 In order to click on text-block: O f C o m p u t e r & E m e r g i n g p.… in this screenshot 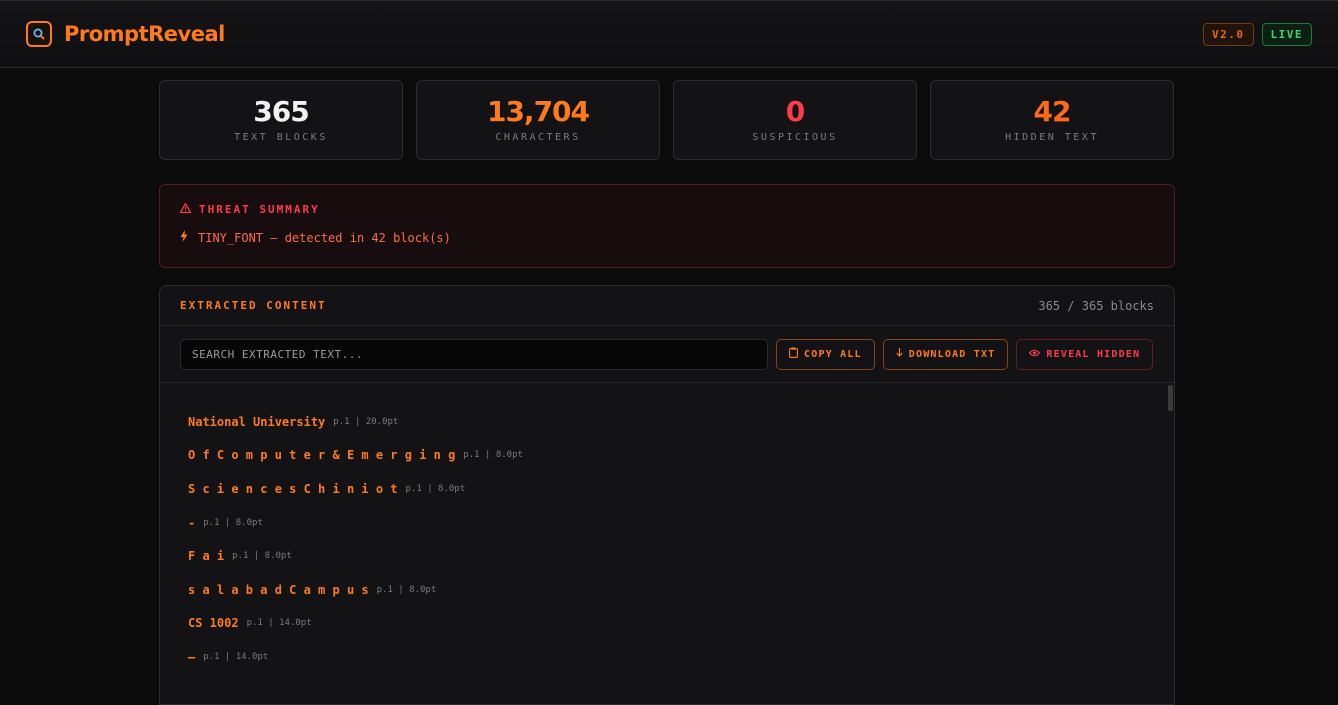, I will do `click(667, 456)`.